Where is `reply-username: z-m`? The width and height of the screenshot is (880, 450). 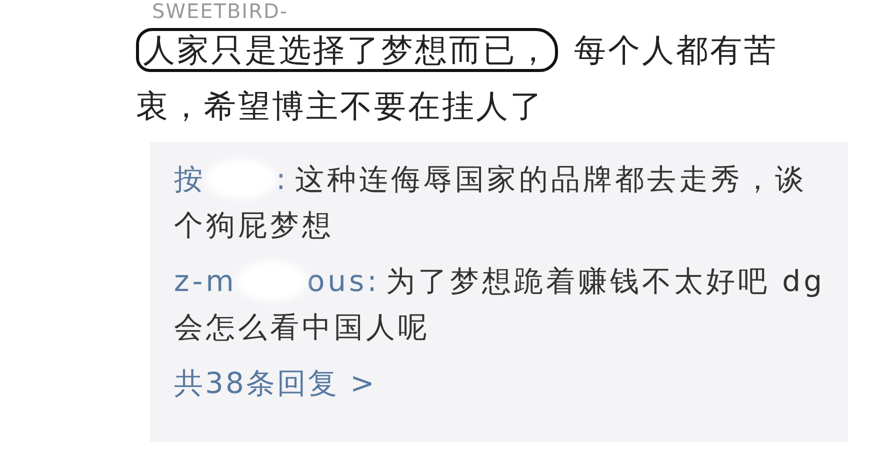 reply-username: z-m is located at coordinates (205, 281).